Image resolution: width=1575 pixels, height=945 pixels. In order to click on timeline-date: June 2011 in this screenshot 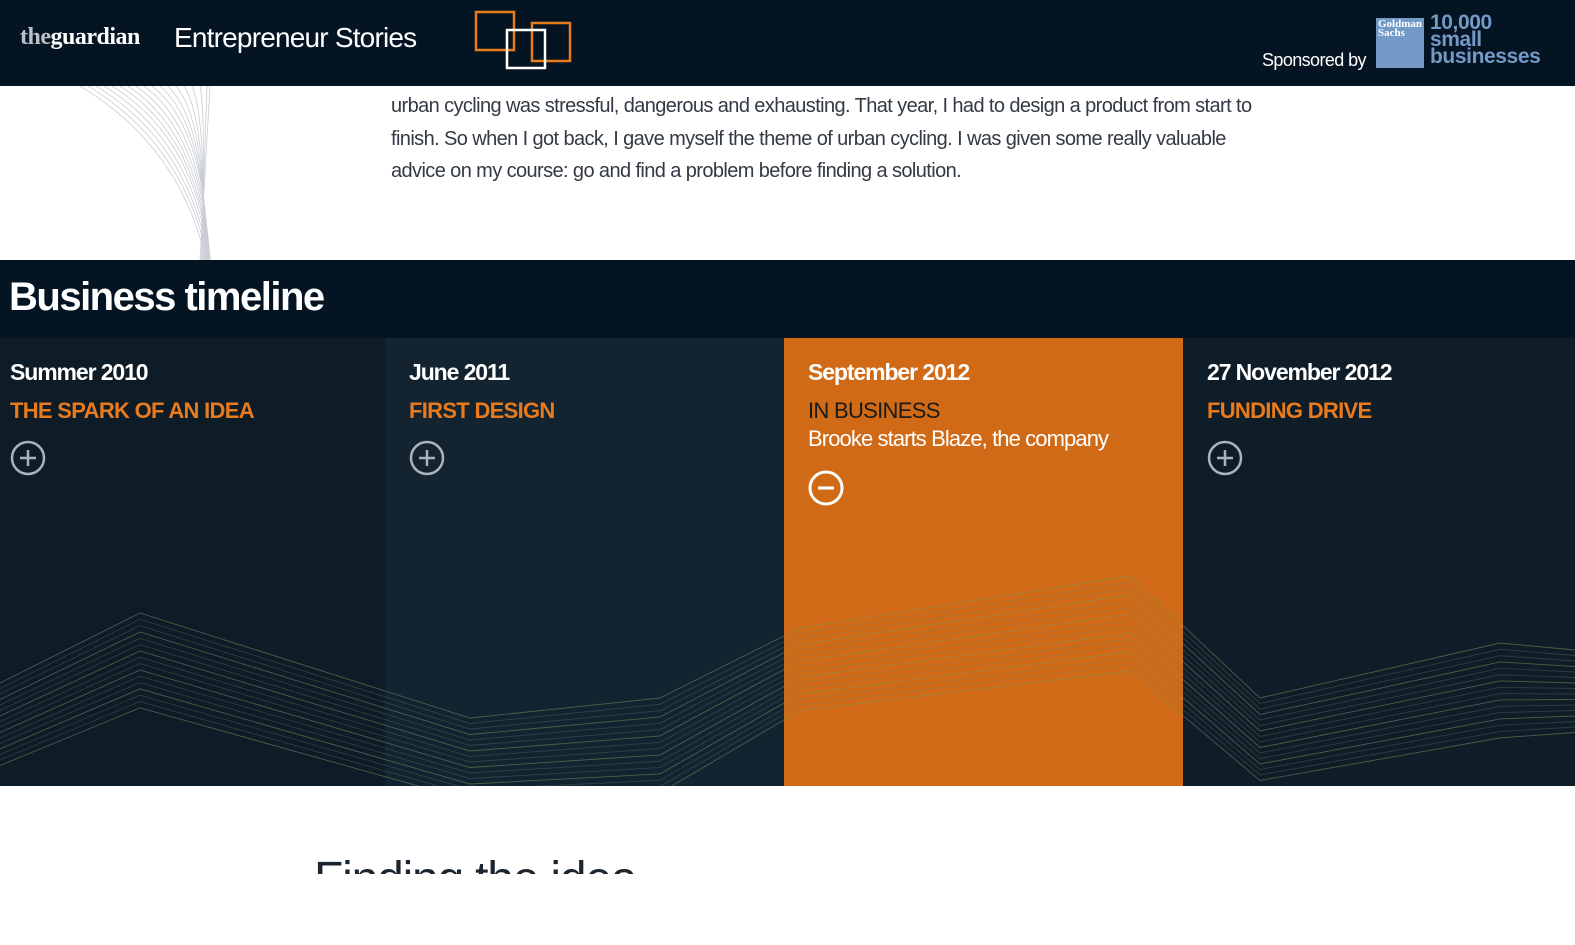, I will do `click(459, 372)`.